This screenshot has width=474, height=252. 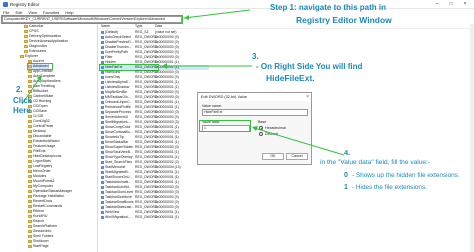 I want to click on step3-number: 3., so click(x=255, y=56).